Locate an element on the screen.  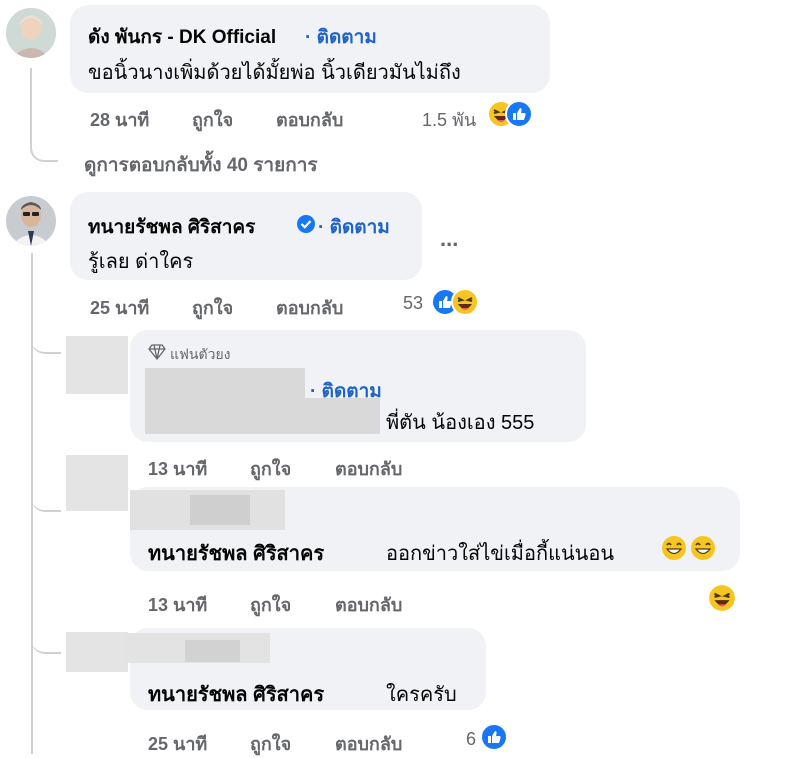
reaction-count: 1.5 พัน is located at coordinates (449, 119).